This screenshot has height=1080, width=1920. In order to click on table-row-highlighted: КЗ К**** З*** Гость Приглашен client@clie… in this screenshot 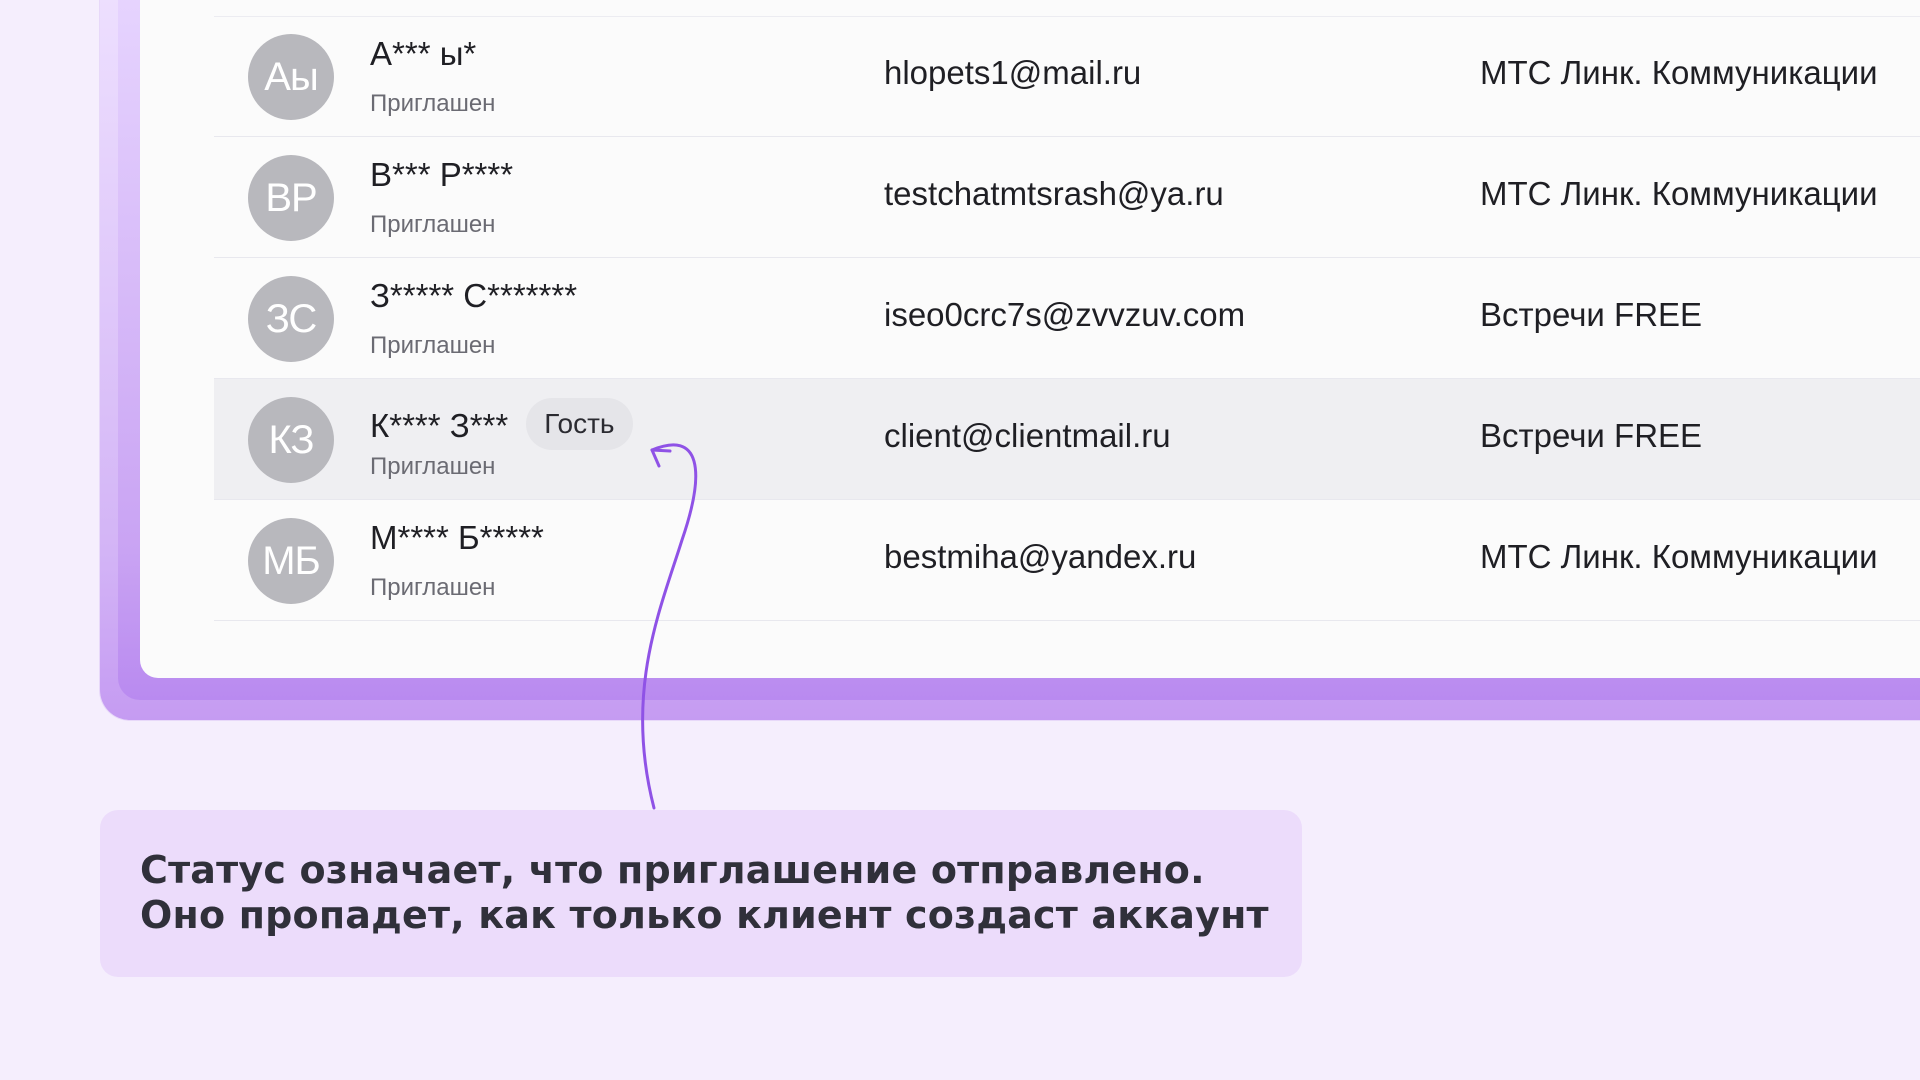, I will do `click(1067, 439)`.